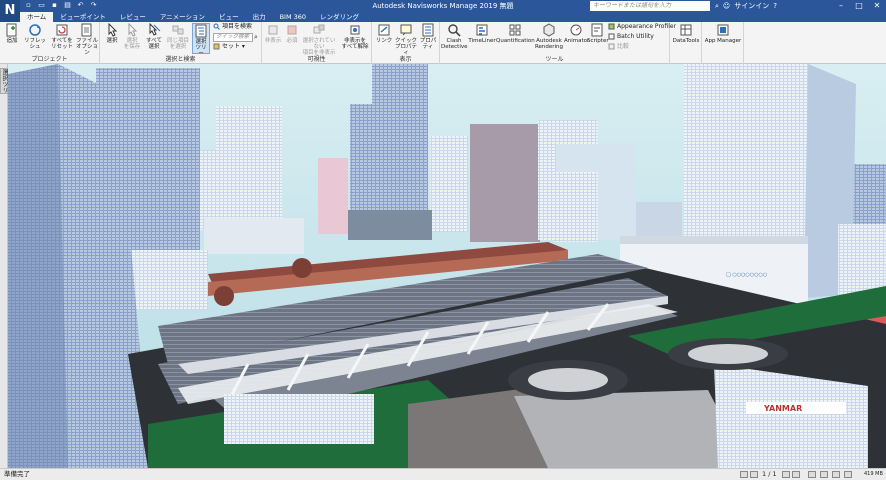  I want to click on selection-tree-panel-tab: 選択ツリー, so click(4, 81).